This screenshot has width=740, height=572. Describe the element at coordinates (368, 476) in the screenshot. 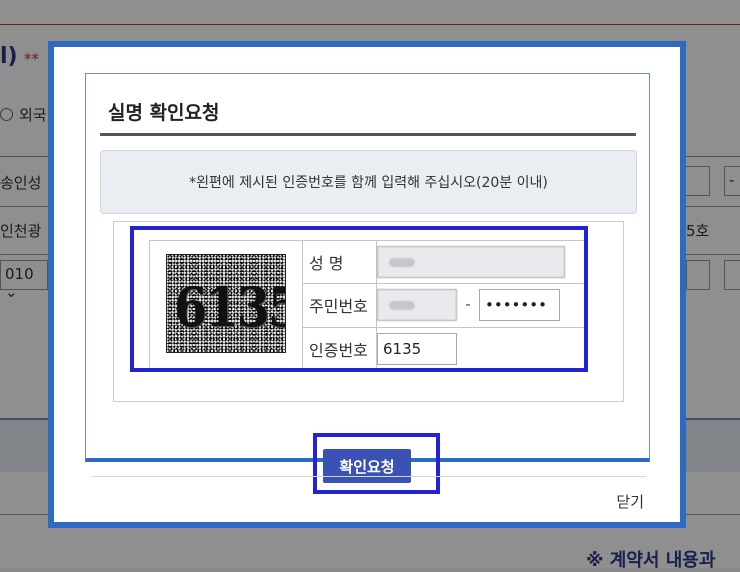

I see `footer-divider` at that location.